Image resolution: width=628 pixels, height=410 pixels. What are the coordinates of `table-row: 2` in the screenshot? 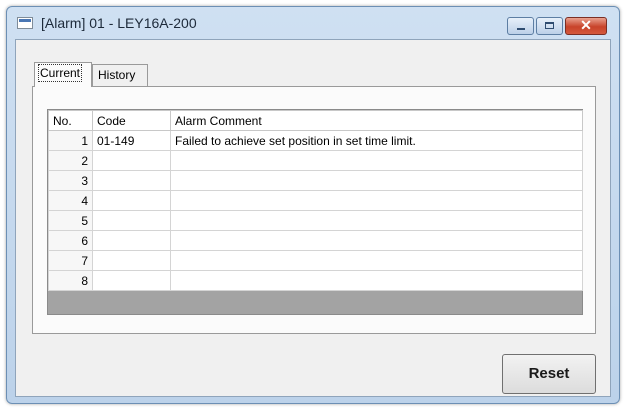 It's located at (315, 160).